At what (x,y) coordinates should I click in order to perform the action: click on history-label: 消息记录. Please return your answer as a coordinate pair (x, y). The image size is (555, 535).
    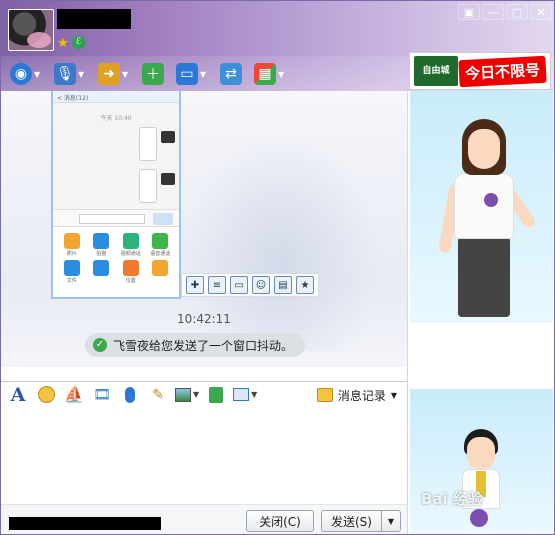
    Looking at the image, I should click on (361, 395).